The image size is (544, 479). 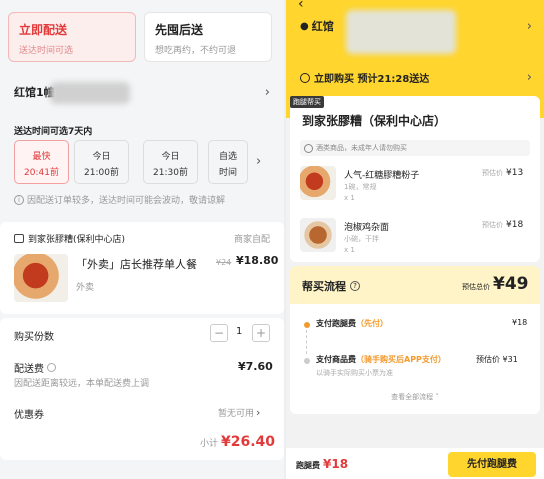 What do you see at coordinates (324, 286) in the screenshot?
I see `process-title: 帮买流程` at bounding box center [324, 286].